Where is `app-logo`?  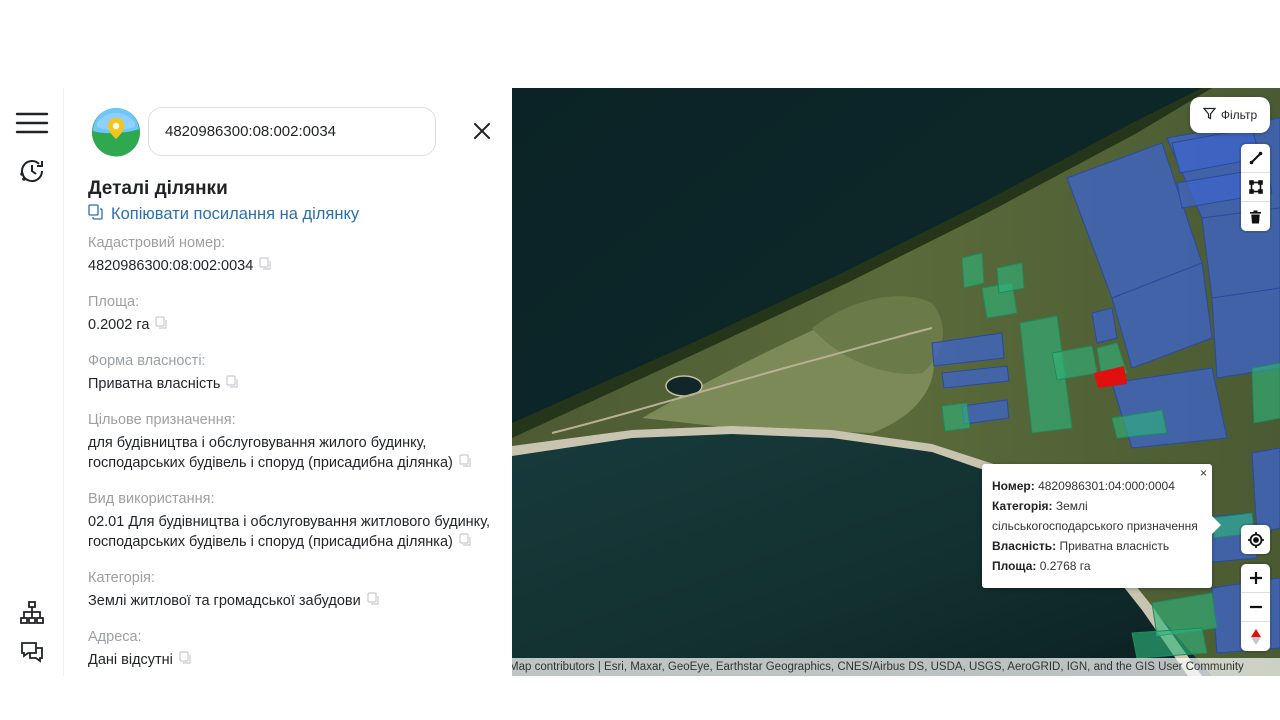 app-logo is located at coordinates (116, 132).